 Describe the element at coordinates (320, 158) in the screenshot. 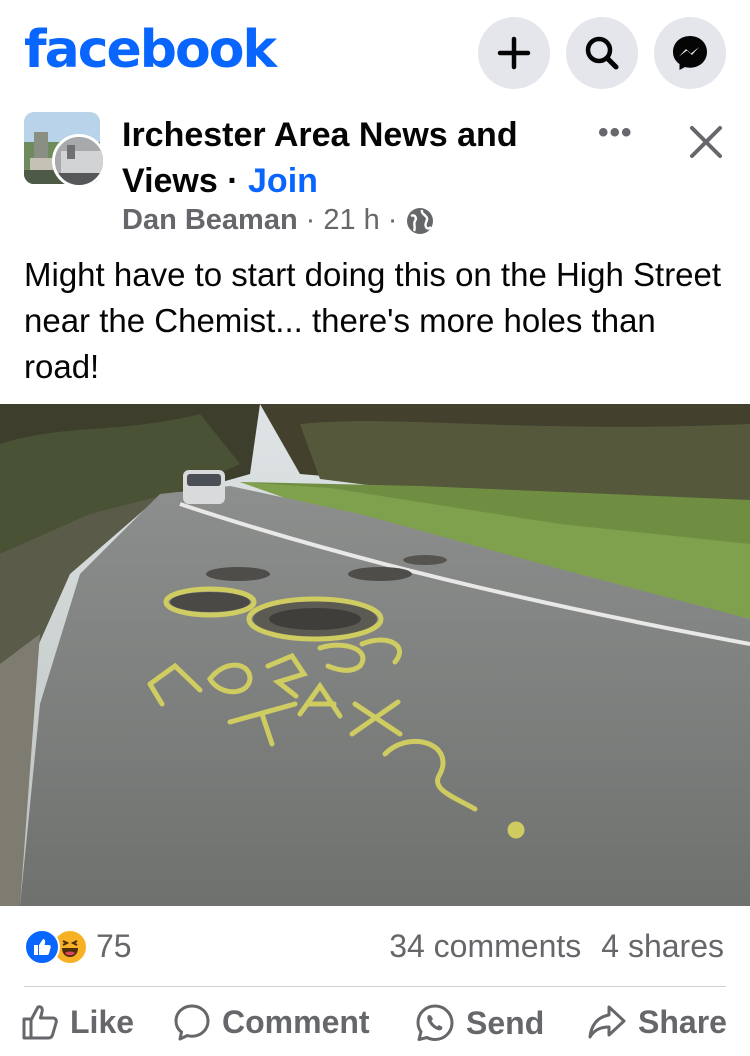

I see `group-name-text: Irchester Area News and Views` at that location.